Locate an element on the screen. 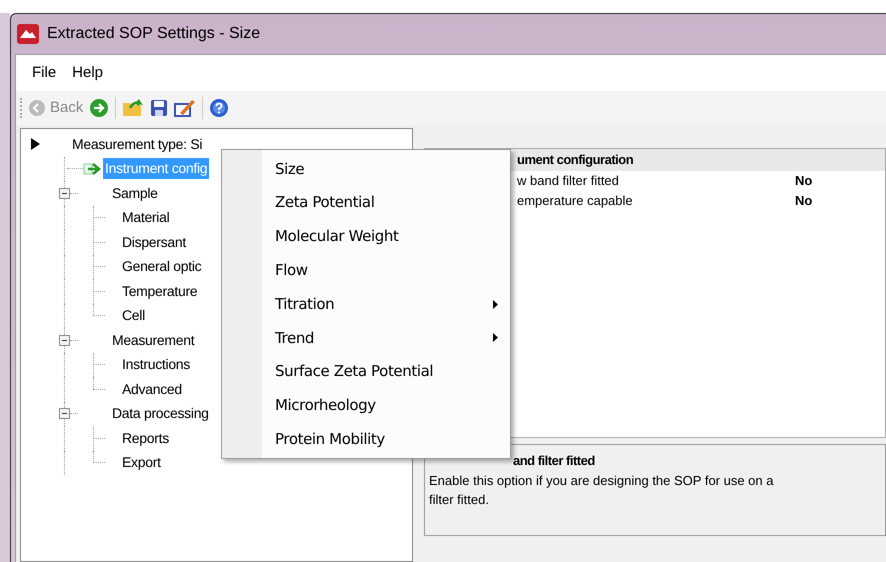 The width and height of the screenshot is (886, 562). tree-item: Advanced is located at coordinates (152, 389).